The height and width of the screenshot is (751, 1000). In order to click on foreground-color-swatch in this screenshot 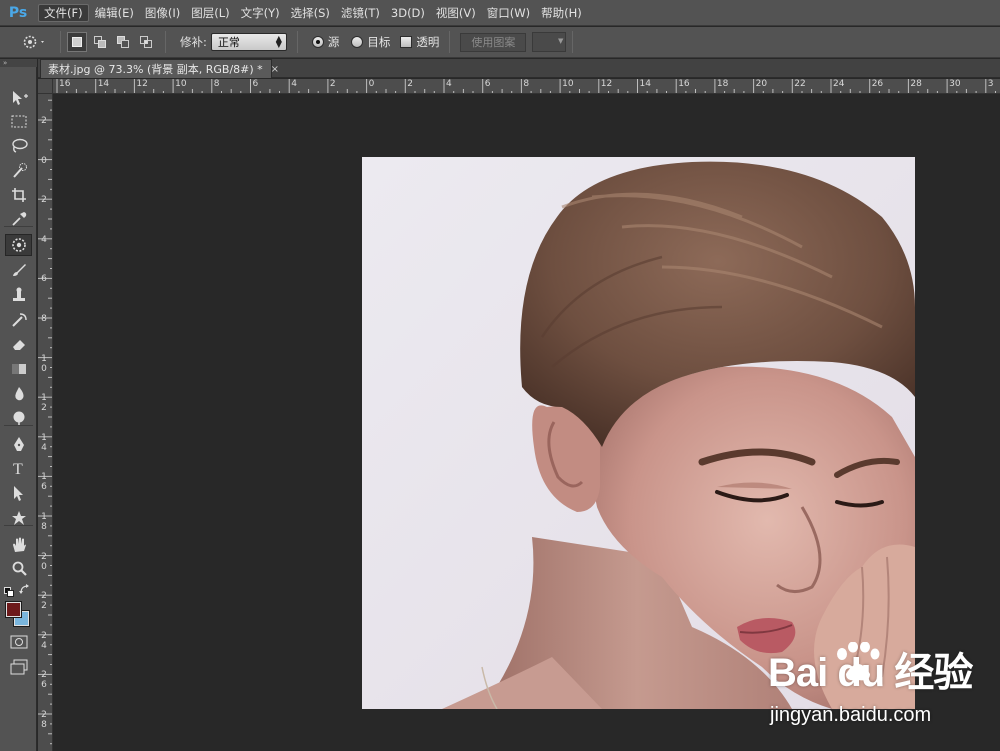, I will do `click(13, 609)`.